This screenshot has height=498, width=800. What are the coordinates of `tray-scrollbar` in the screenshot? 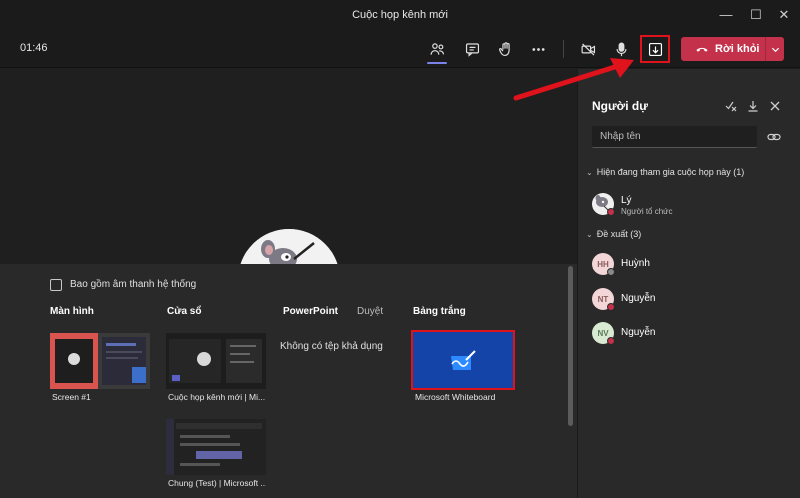 It's located at (571, 347).